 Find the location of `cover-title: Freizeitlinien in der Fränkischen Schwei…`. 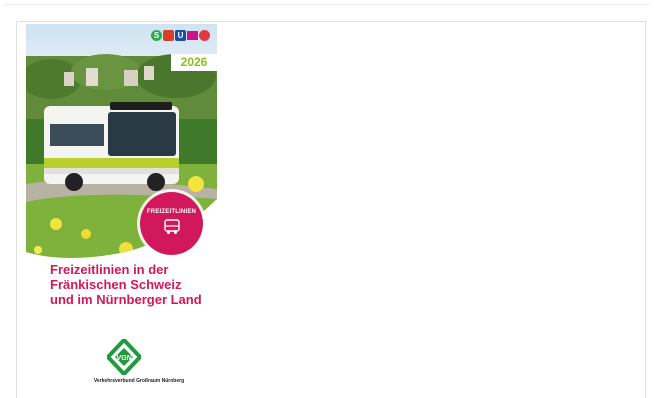

cover-title: Freizeitlinien in der Fränkischen Schwei… is located at coordinates (133, 284).